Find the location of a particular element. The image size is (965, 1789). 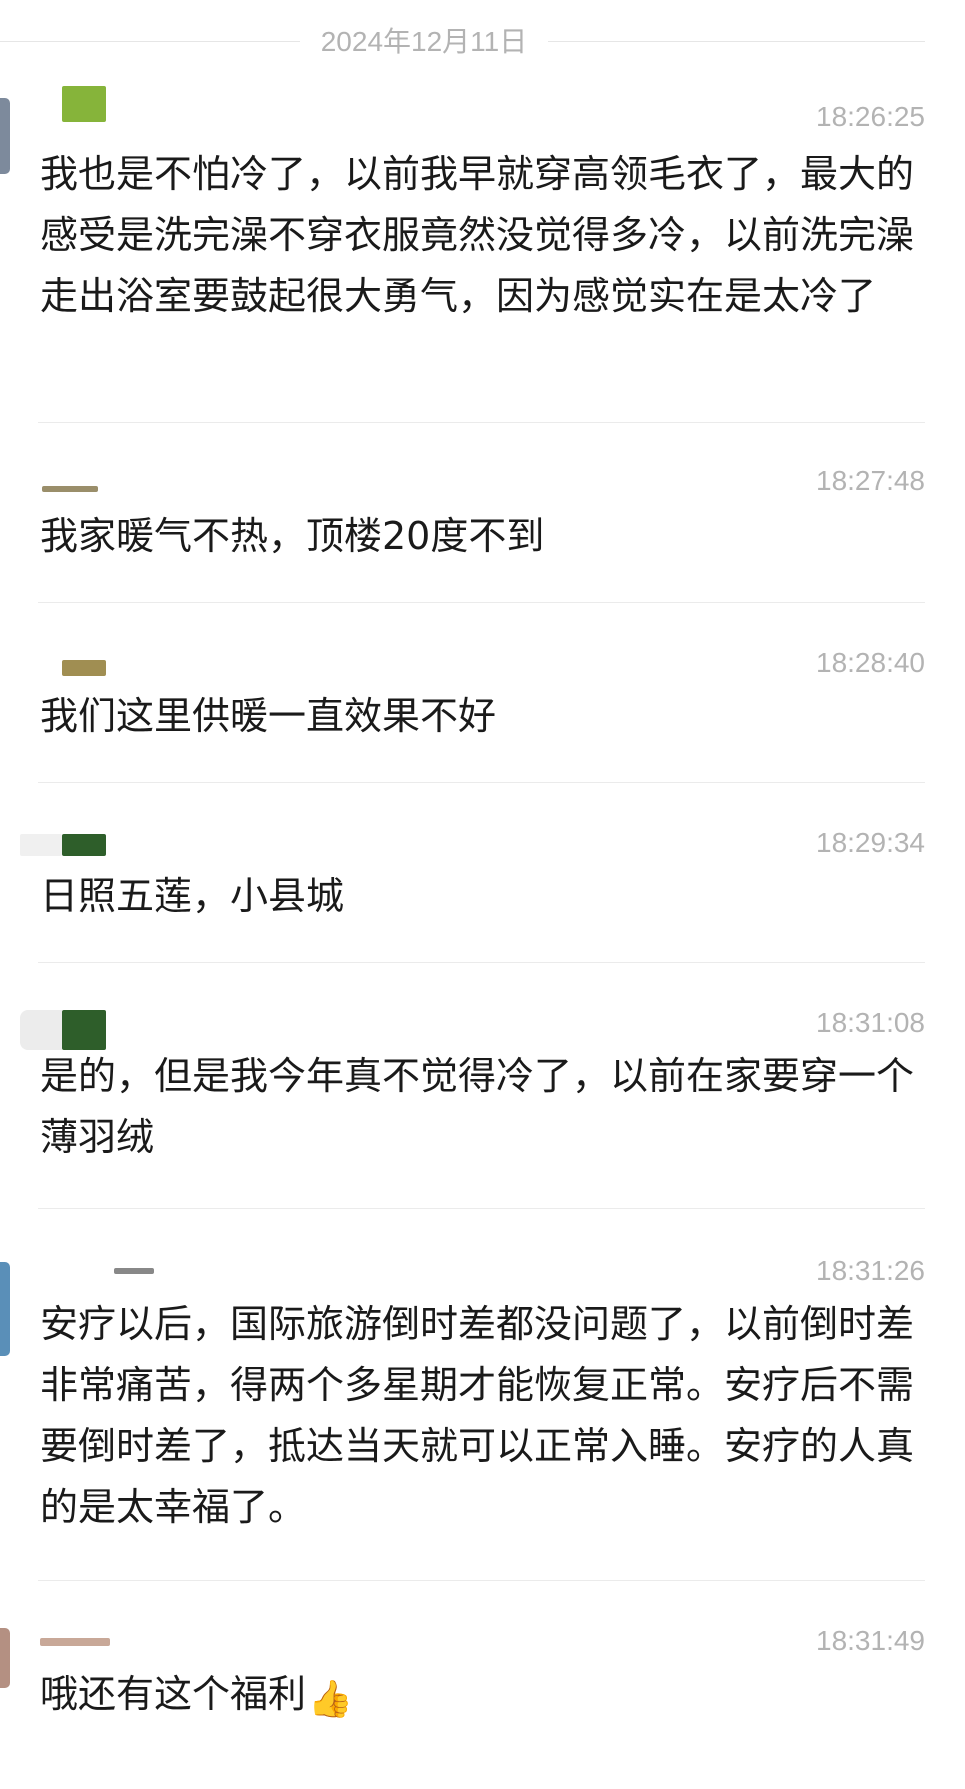

comment-item: 18:31:49 哦还有这个福利👍 is located at coordinates (482, 1693).